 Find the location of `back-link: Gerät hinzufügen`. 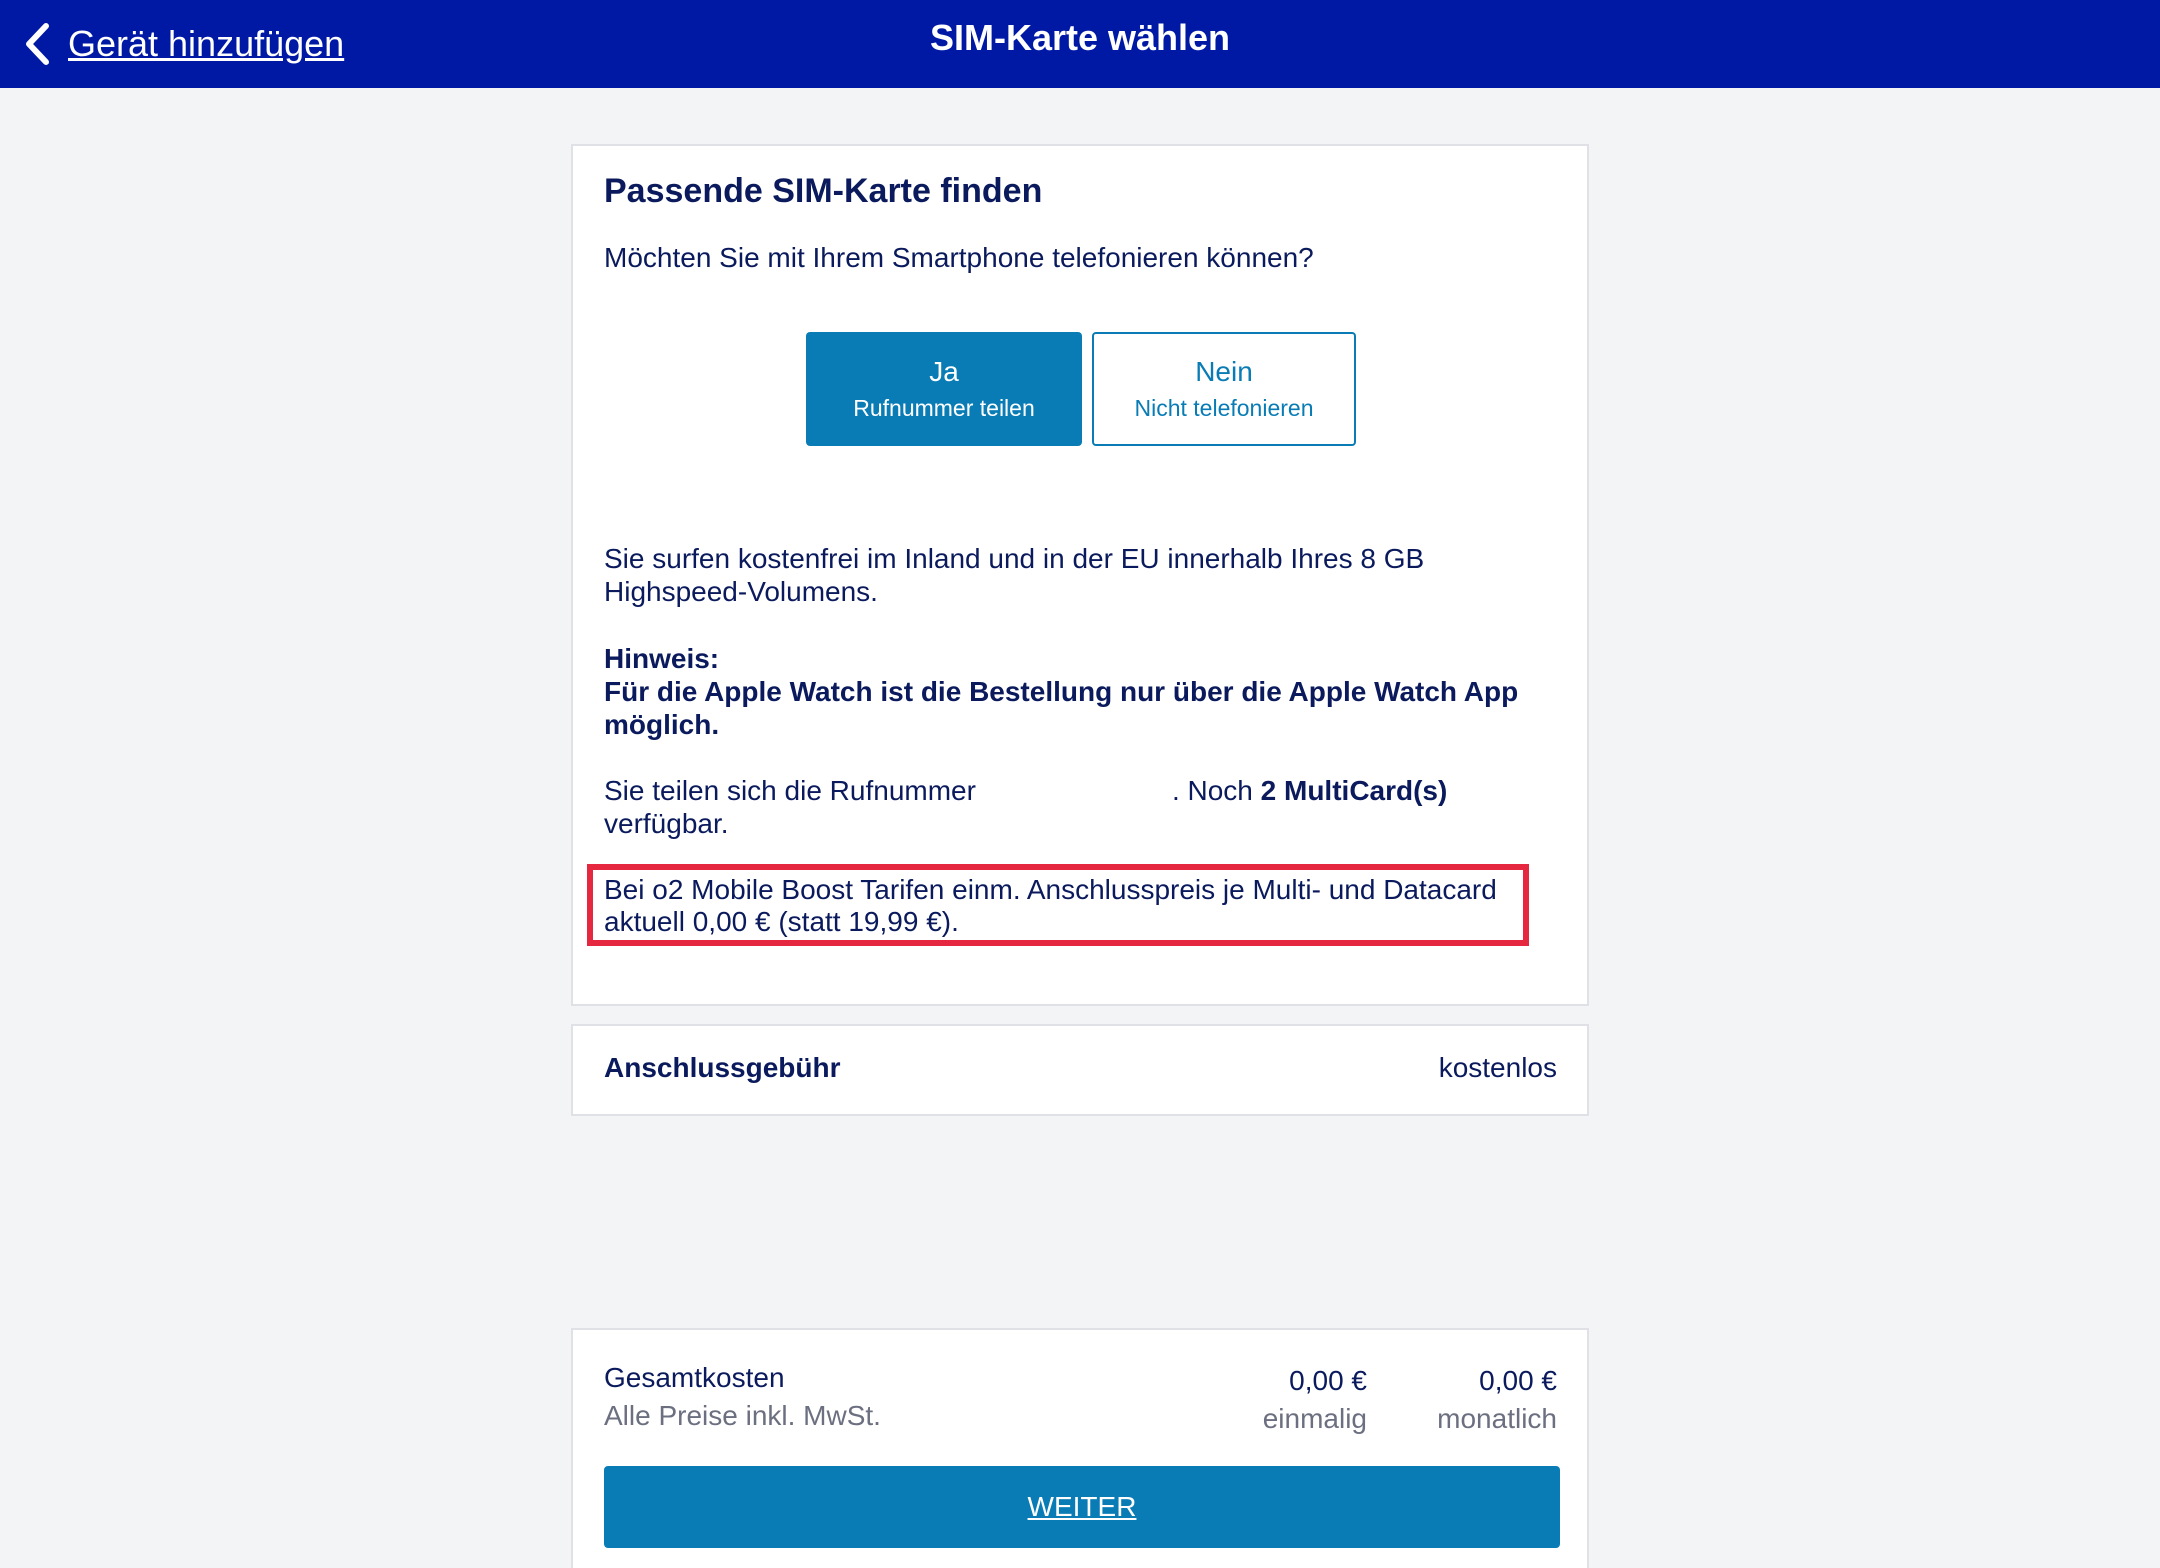

back-link: Gerät hinzufügen is located at coordinates (183, 44).